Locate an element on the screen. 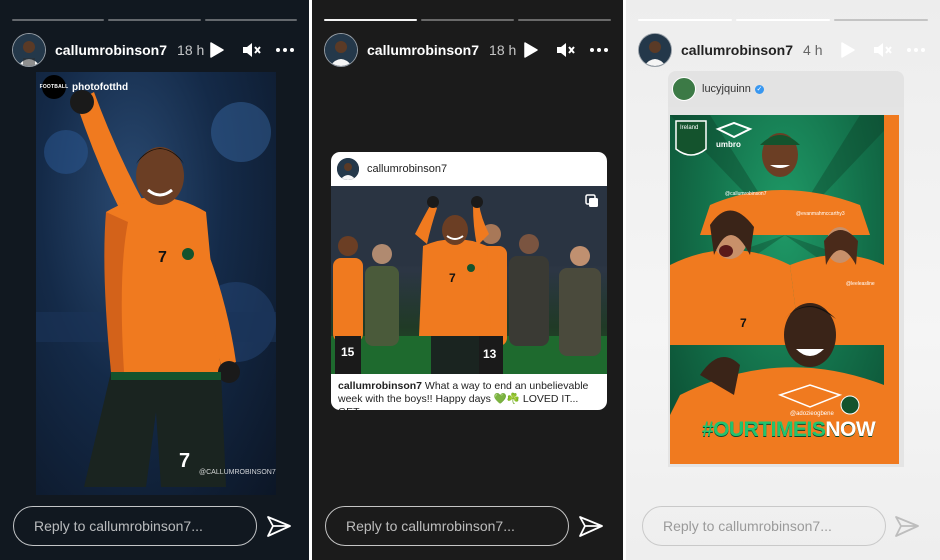 This screenshot has height=560, width=940. shirt-number: 7 is located at coordinates (162, 257).